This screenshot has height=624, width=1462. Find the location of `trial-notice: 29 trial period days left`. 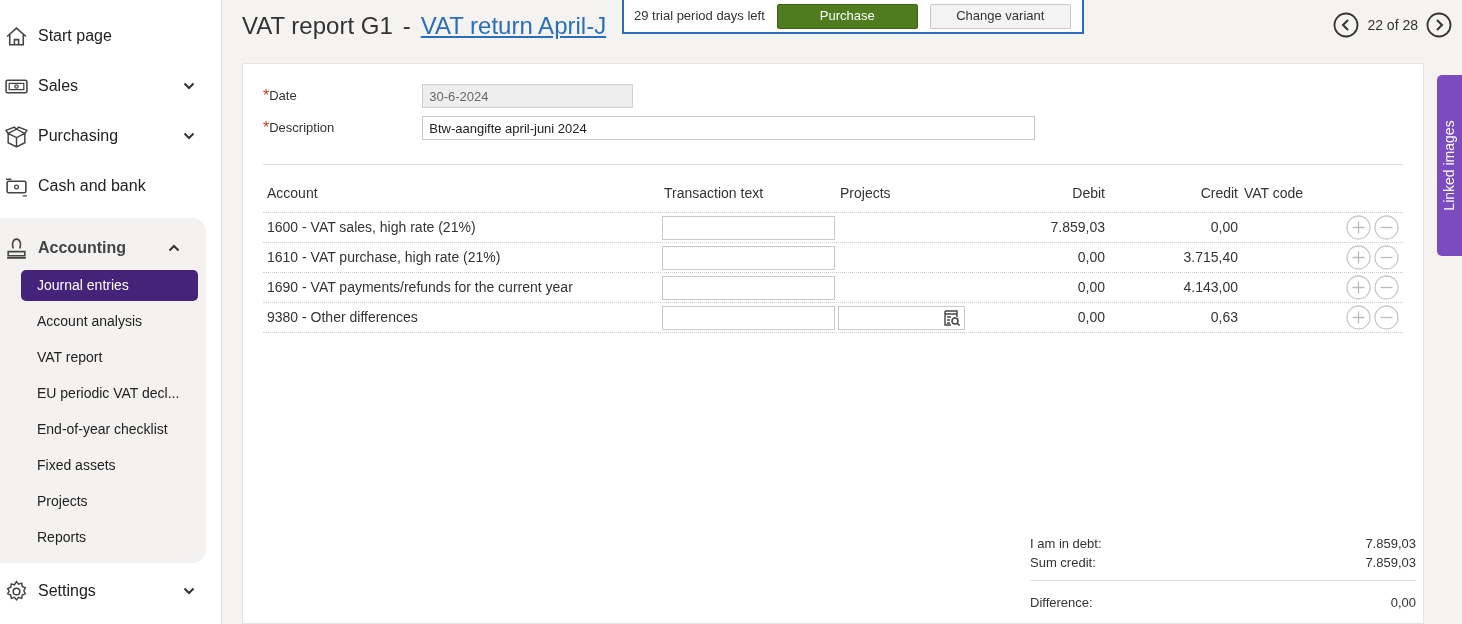

trial-notice: 29 trial period days left is located at coordinates (699, 16).